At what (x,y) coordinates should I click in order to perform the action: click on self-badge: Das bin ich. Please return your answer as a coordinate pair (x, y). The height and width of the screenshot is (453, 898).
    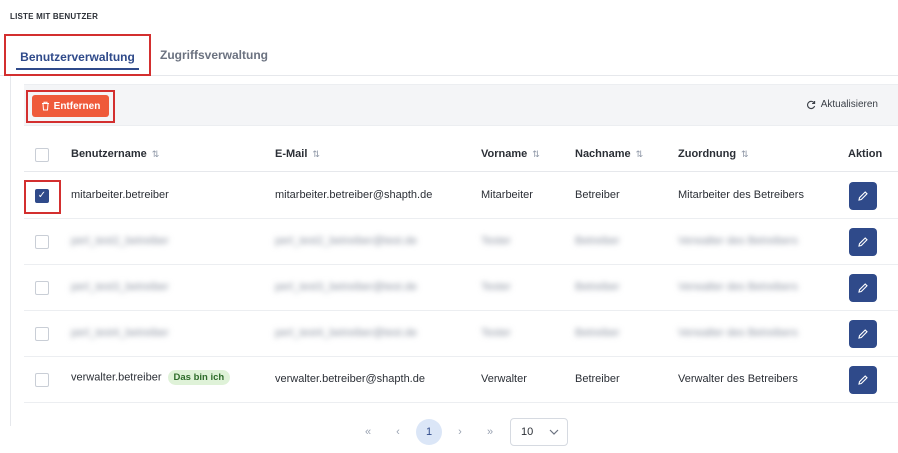
    Looking at the image, I should click on (199, 377).